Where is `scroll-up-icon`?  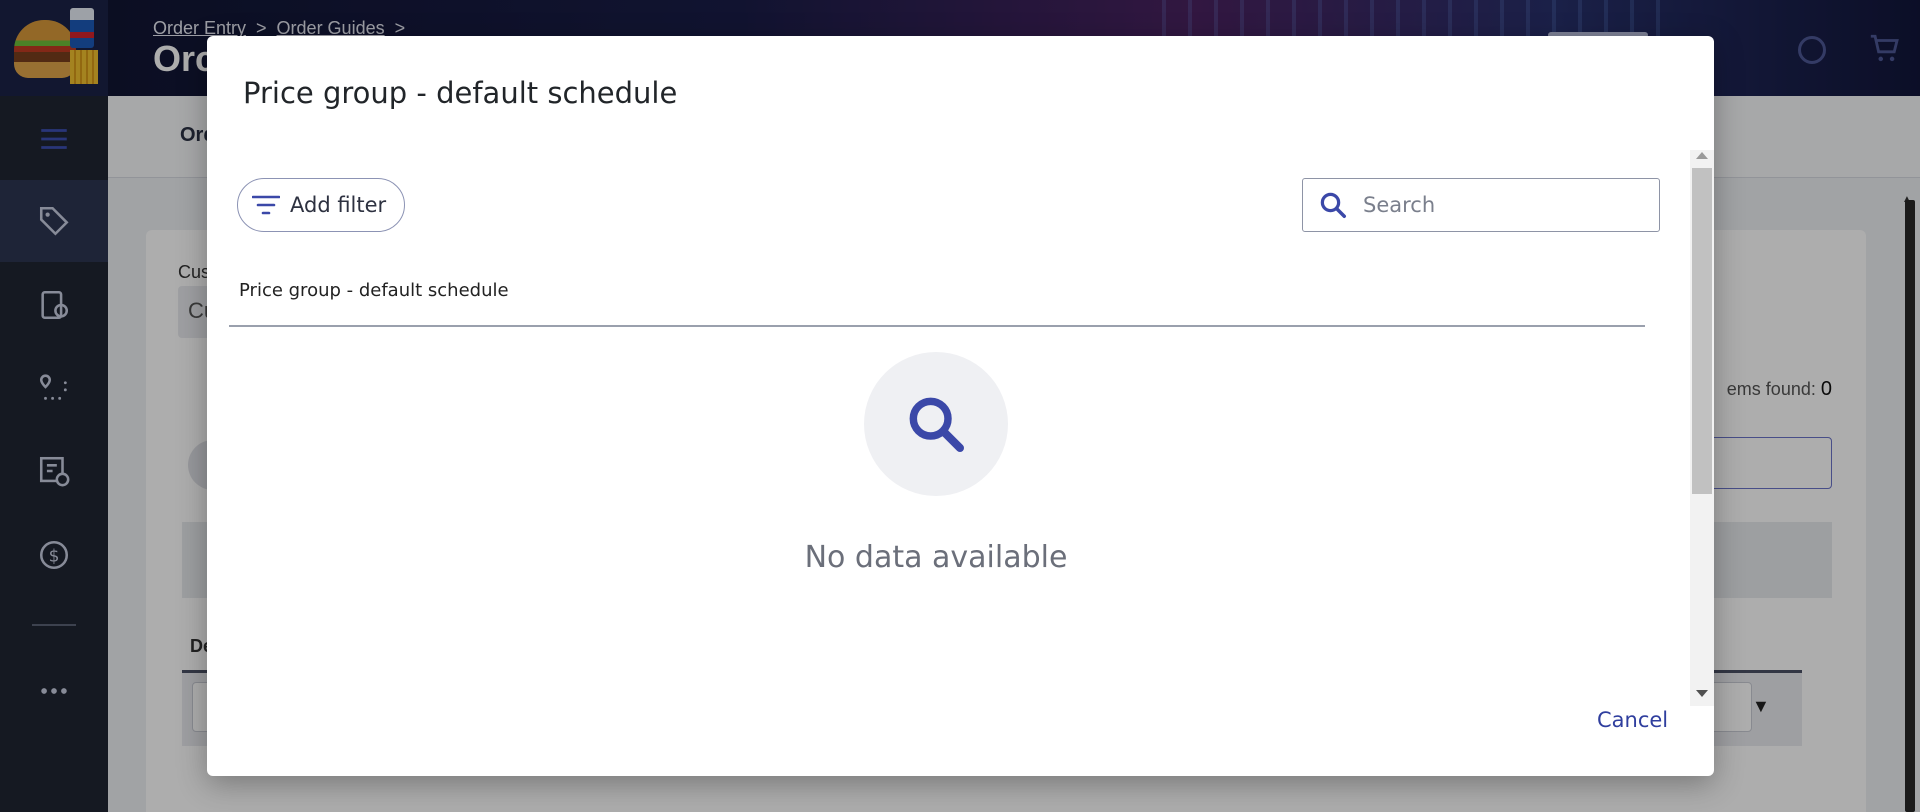
scroll-up-icon is located at coordinates (1702, 155).